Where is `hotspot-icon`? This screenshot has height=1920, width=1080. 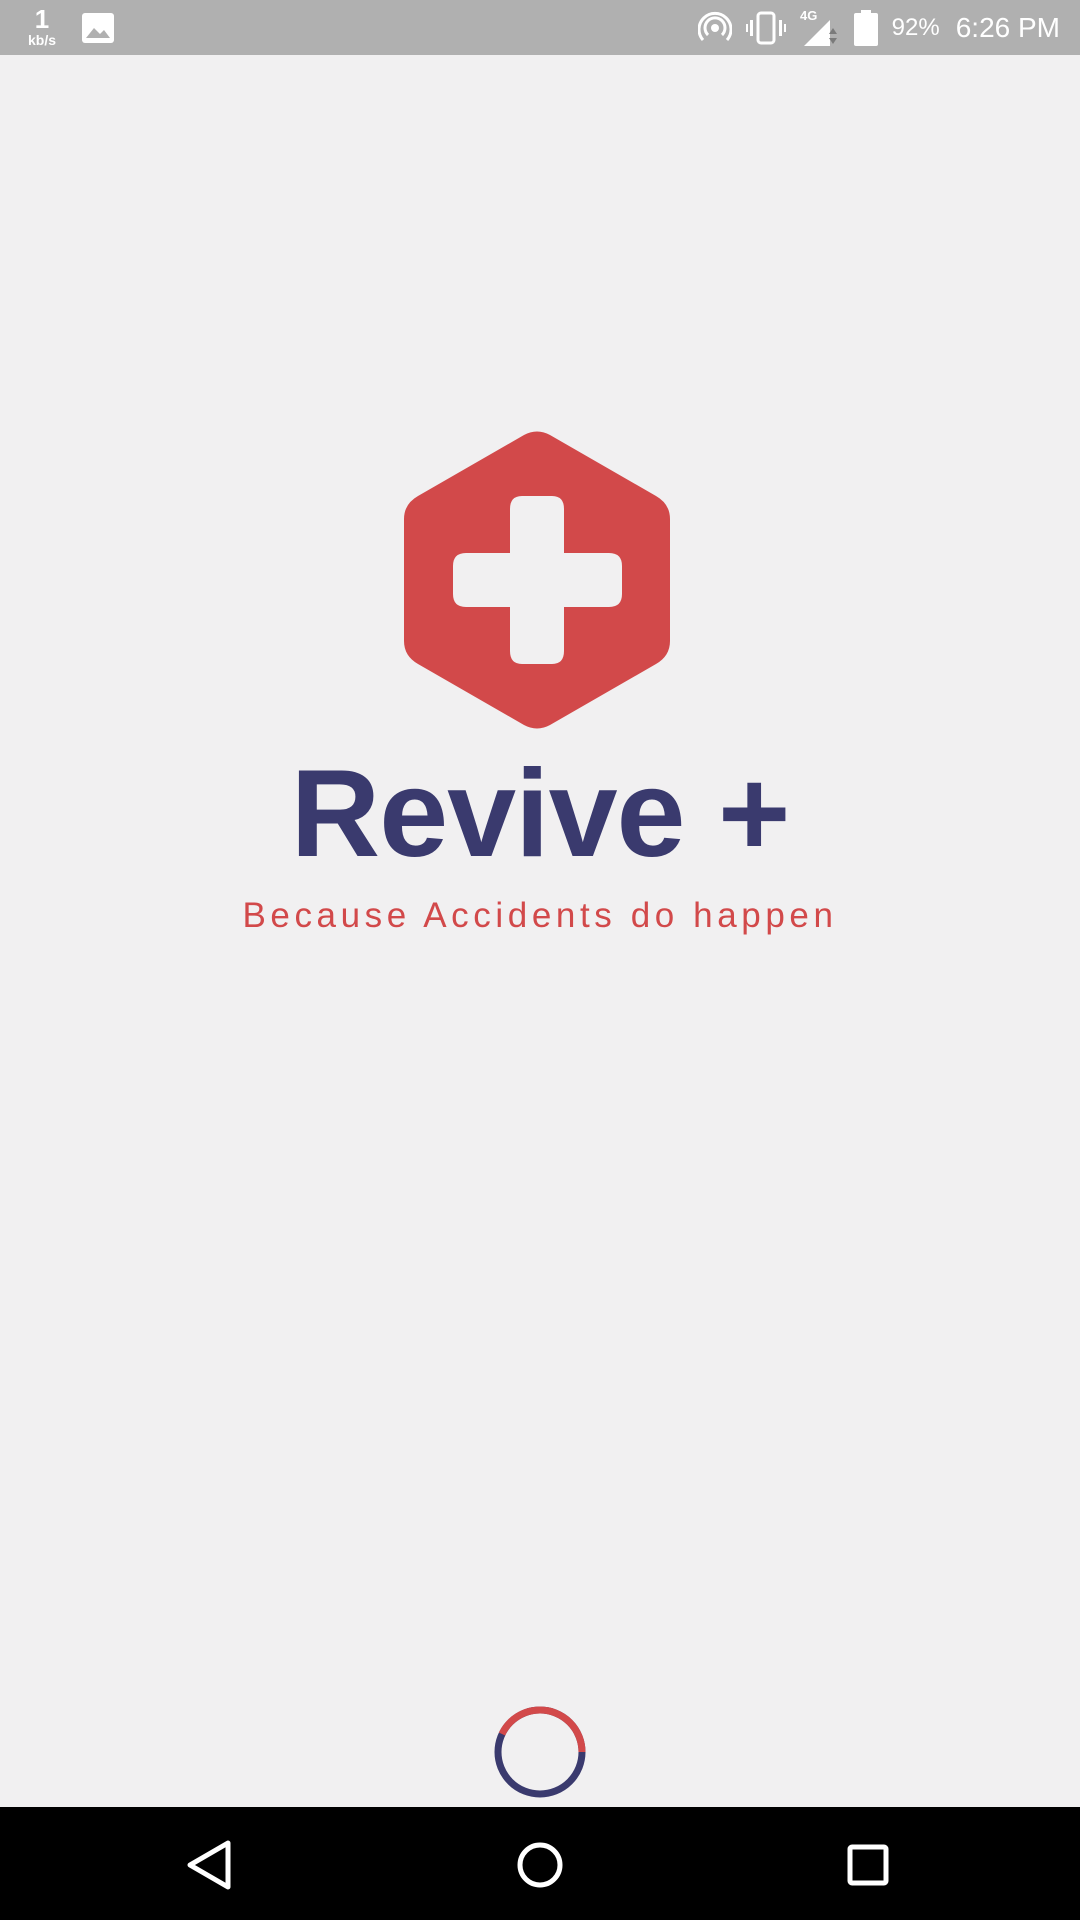 hotspot-icon is located at coordinates (714, 26).